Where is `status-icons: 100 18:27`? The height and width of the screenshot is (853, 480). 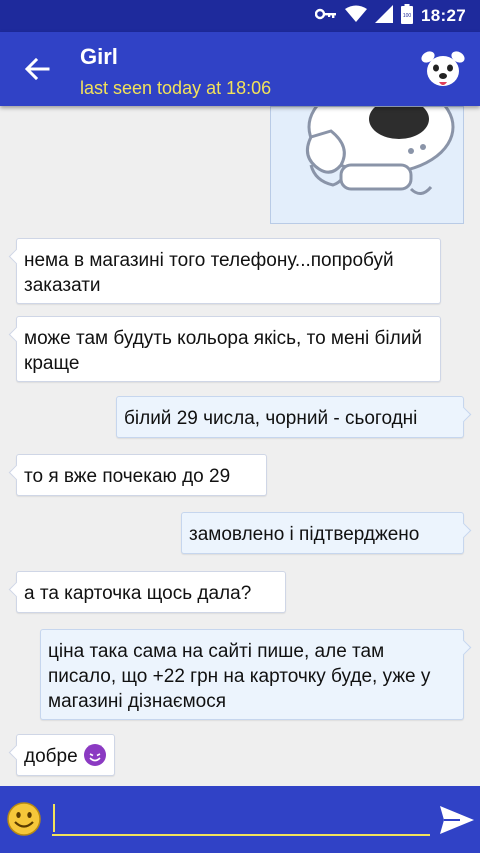 status-icons: 100 18:27 is located at coordinates (390, 16).